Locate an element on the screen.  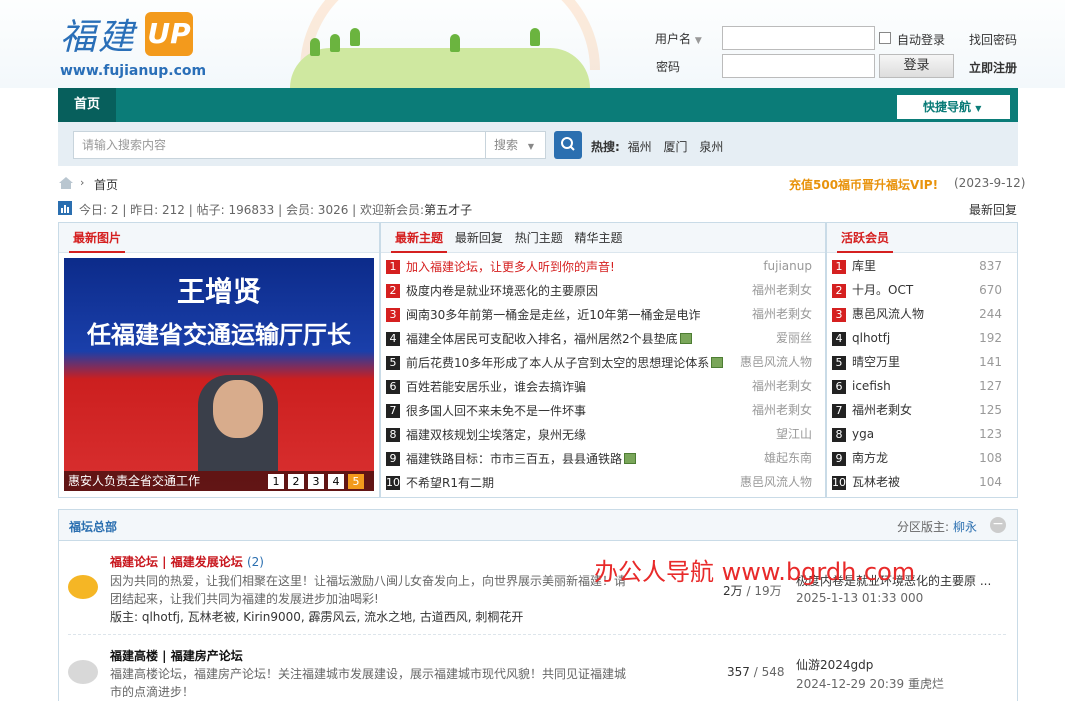
topic-author: 爱丽丝 is located at coordinates (794, 338).